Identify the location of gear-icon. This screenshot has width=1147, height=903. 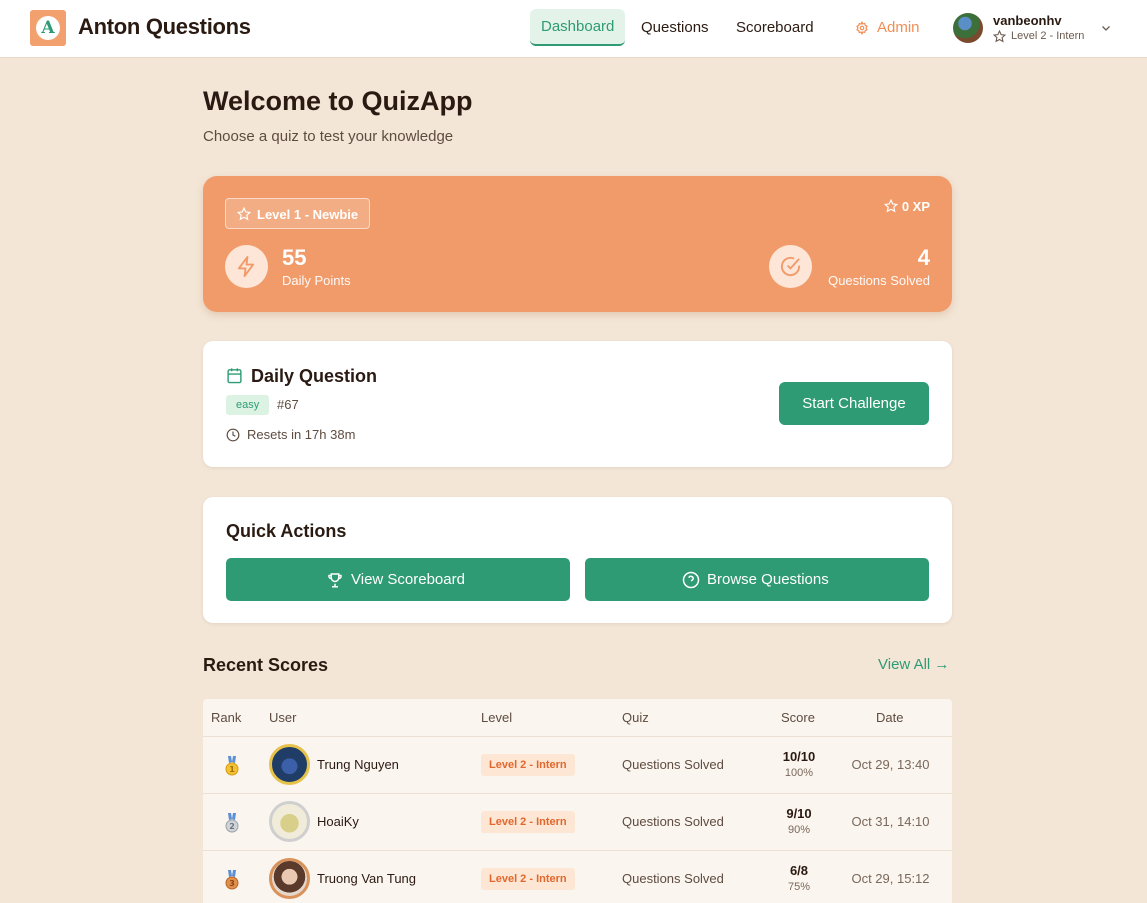
(862, 28).